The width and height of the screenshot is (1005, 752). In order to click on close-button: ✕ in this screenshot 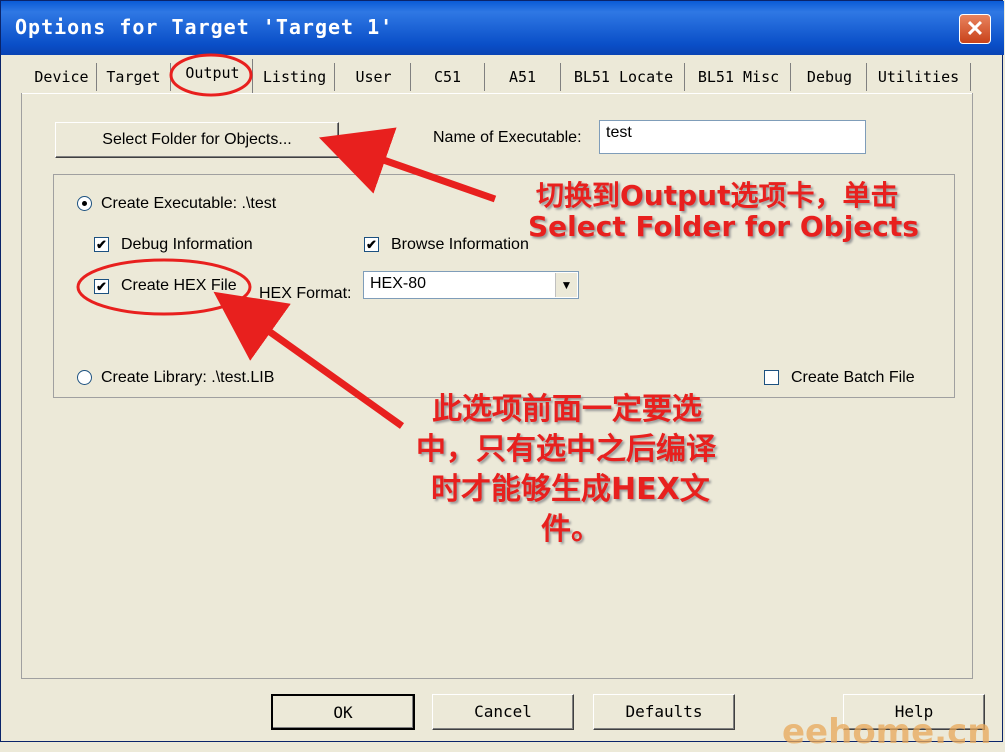, I will do `click(975, 29)`.